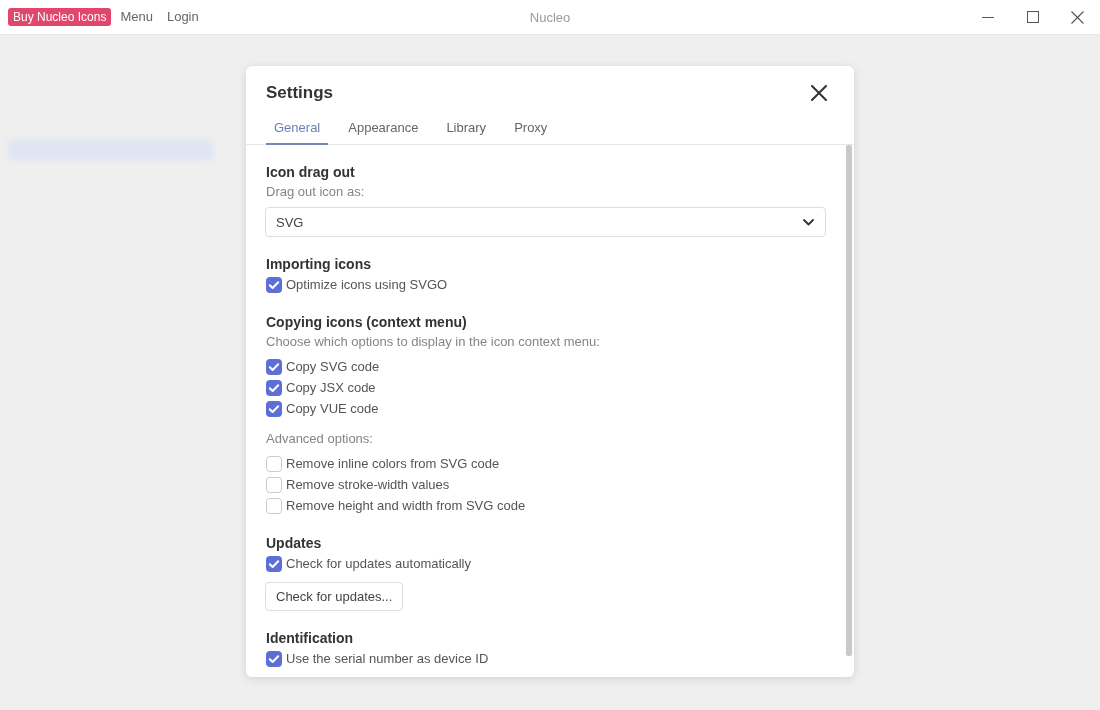 The width and height of the screenshot is (1100, 710). What do you see at coordinates (433, 342) in the screenshot?
I see `section-description: Choose which options to display in the icon context menu:` at bounding box center [433, 342].